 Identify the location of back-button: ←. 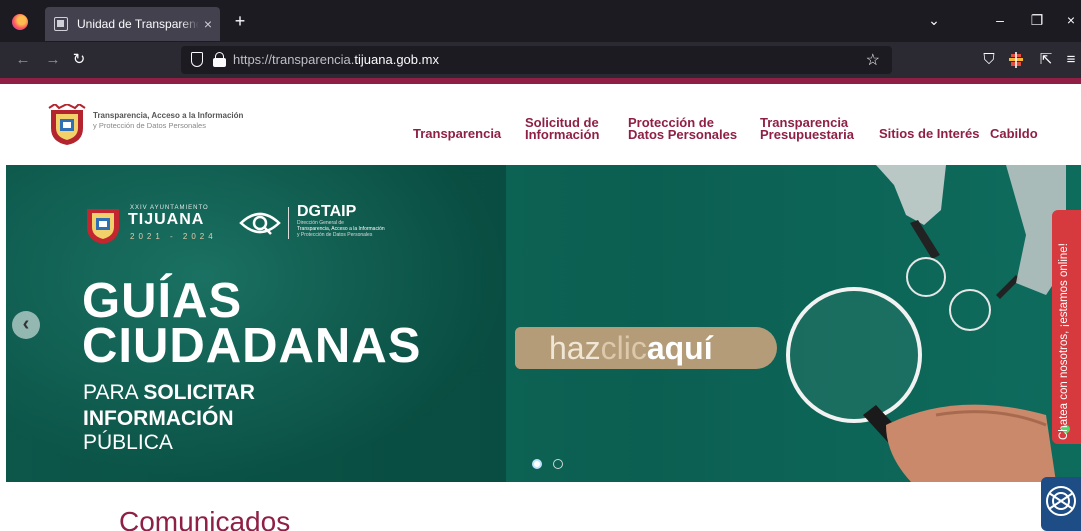
(23, 60).